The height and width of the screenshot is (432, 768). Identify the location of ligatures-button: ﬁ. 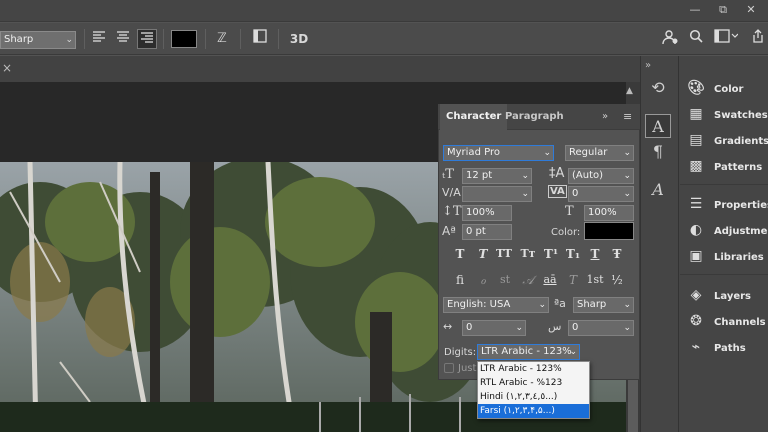
(460, 280).